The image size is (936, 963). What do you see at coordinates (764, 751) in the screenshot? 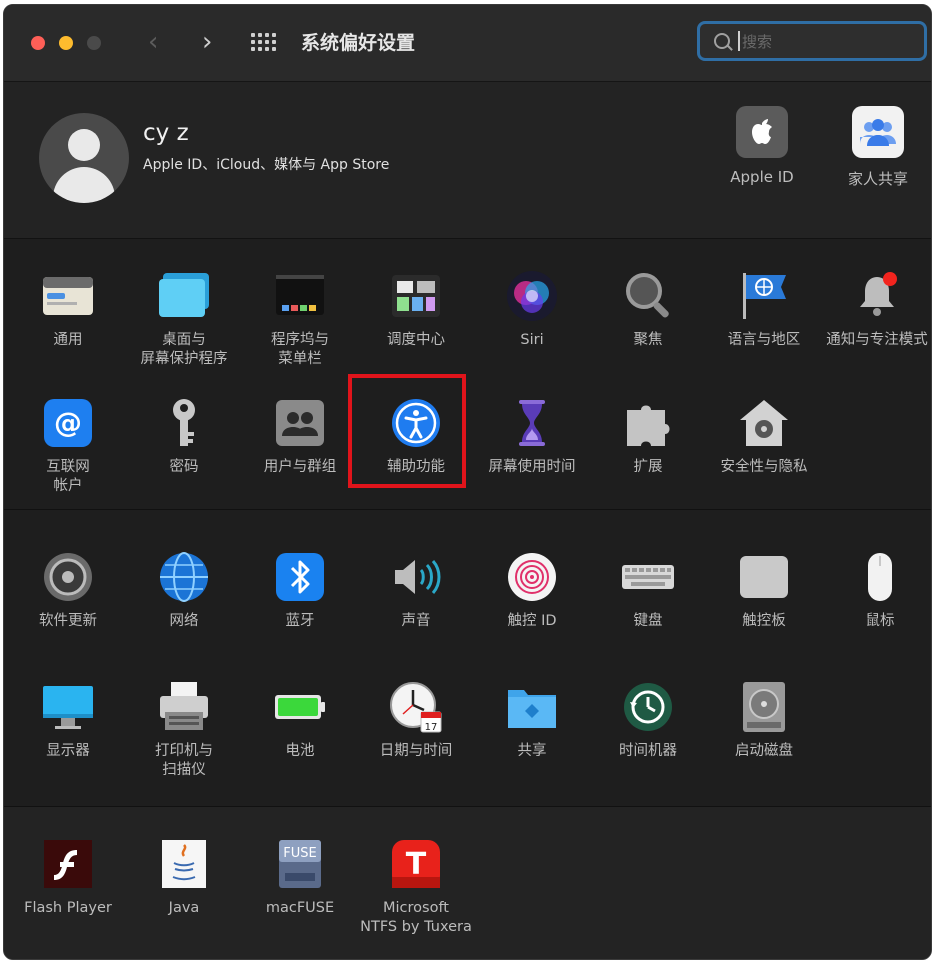
I see `pref-label: 启动磁盘` at bounding box center [764, 751].